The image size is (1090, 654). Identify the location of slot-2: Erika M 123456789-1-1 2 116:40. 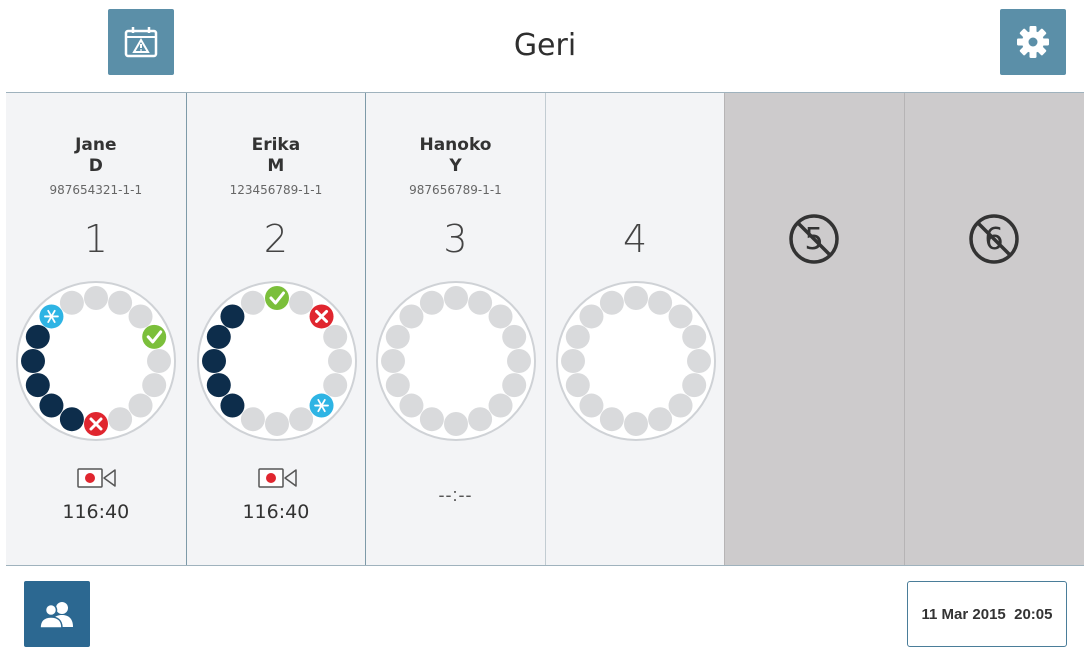
(275, 329).